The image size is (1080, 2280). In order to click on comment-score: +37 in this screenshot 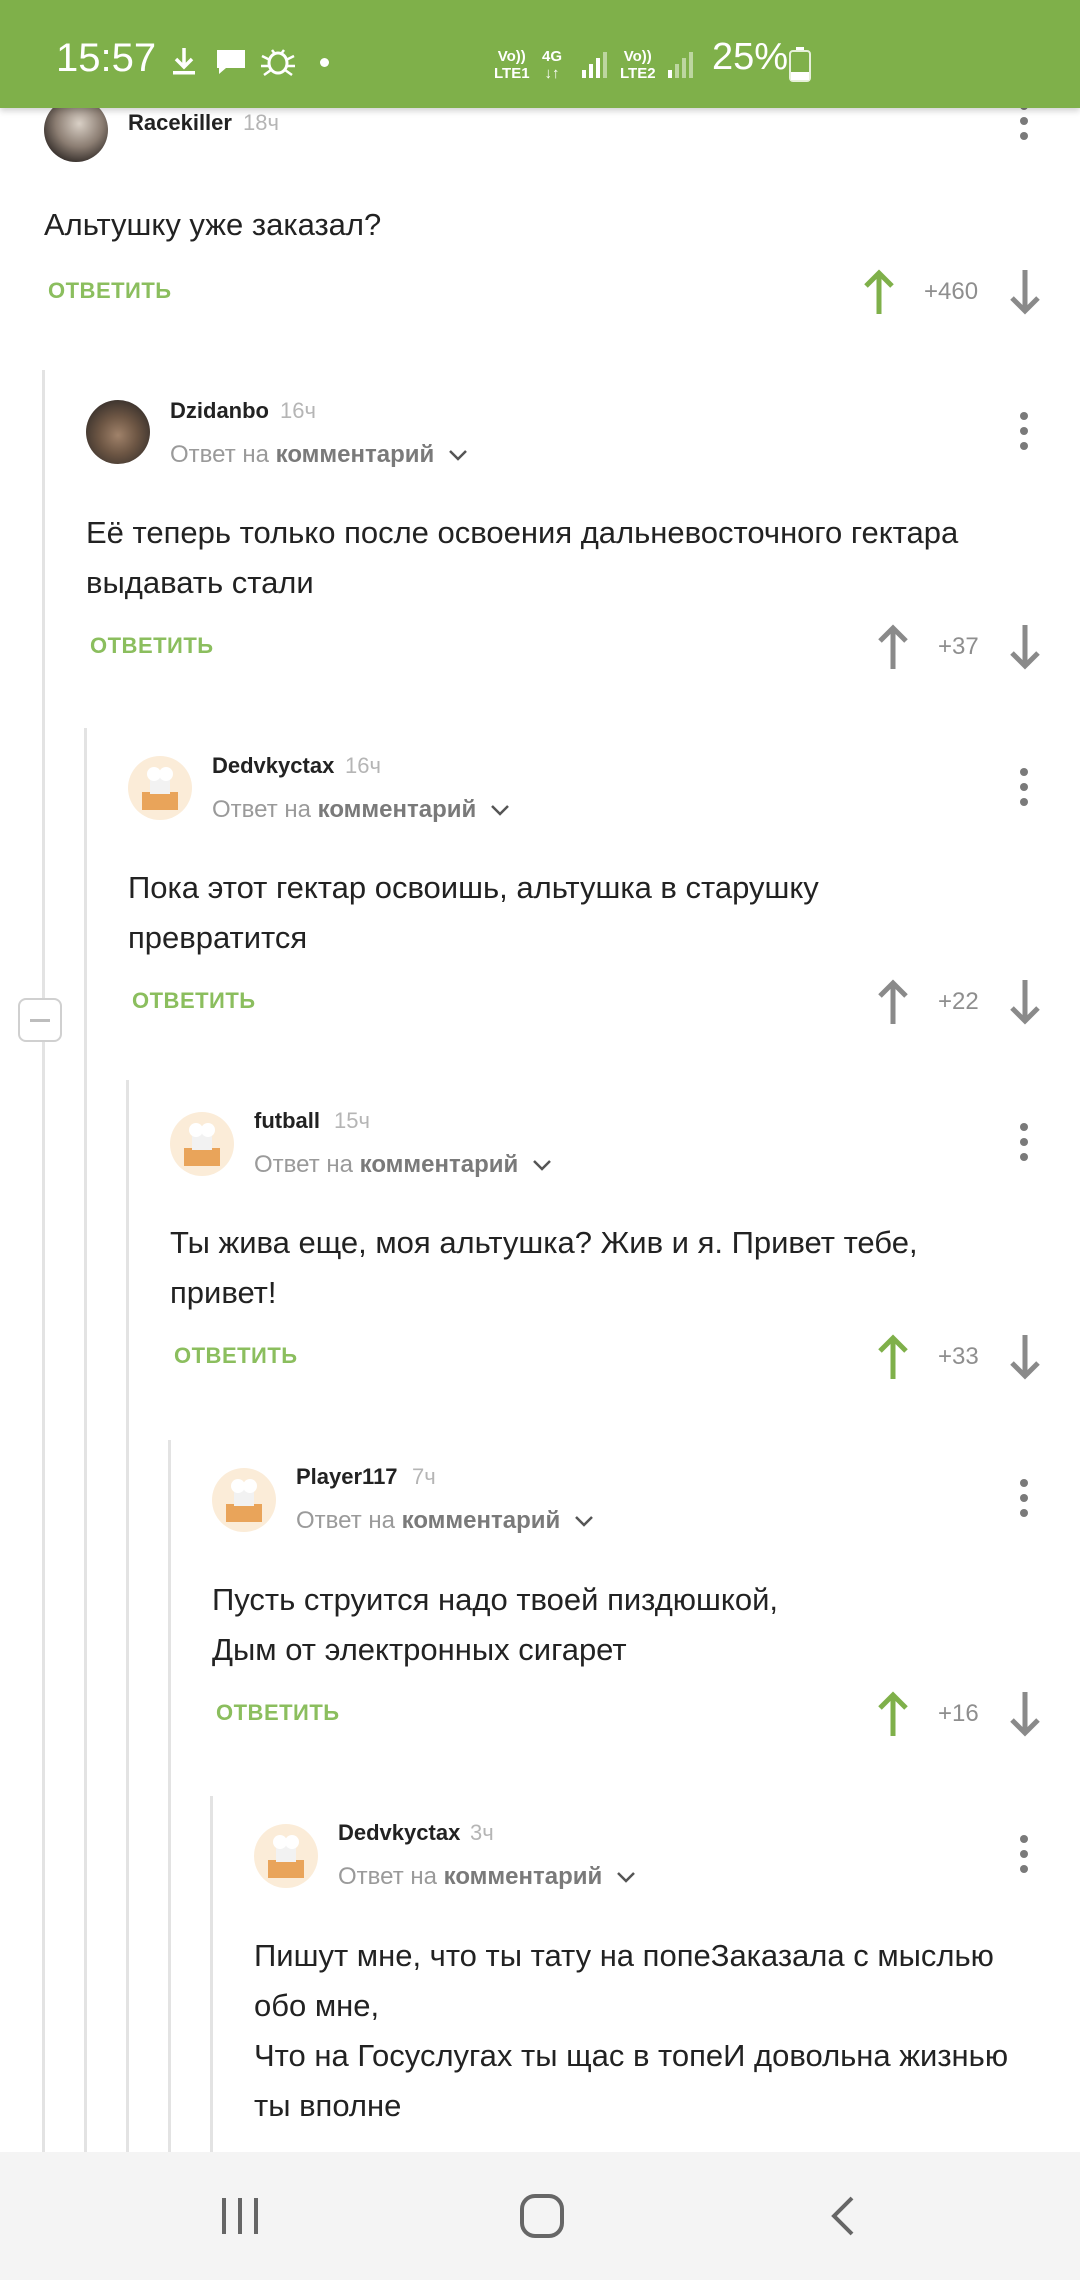, I will do `click(958, 646)`.